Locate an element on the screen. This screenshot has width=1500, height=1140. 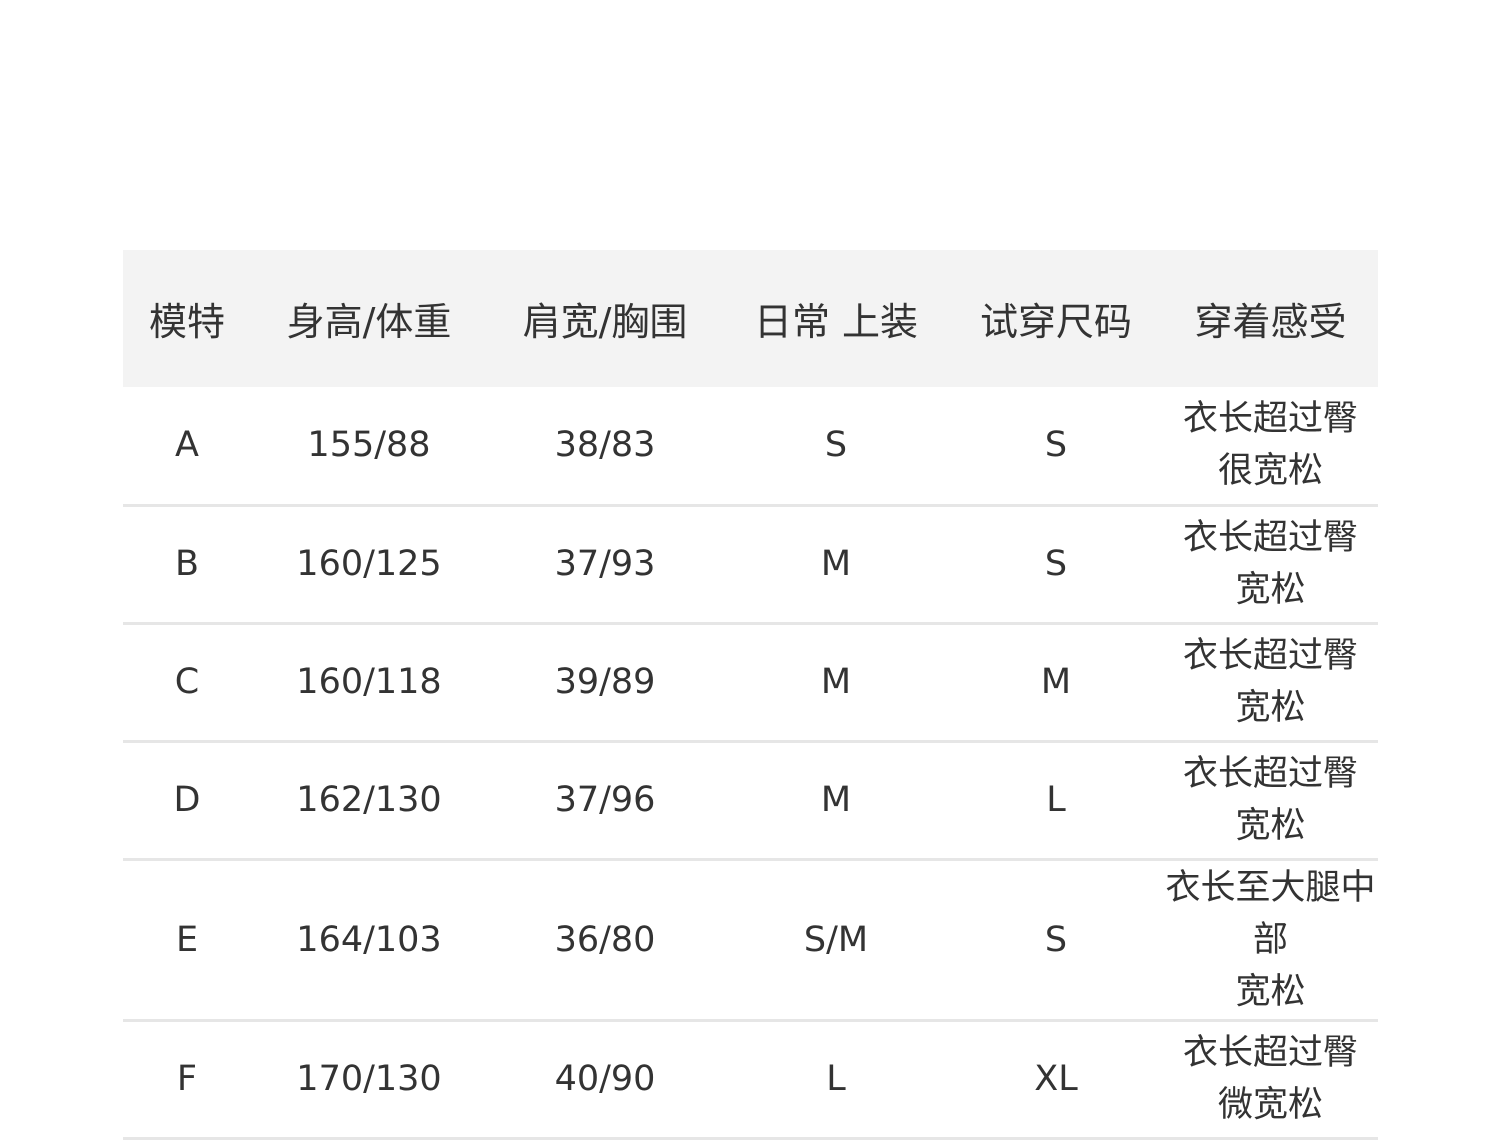
cell-shoulder-chest: 37/93 is located at coordinates (605, 565).